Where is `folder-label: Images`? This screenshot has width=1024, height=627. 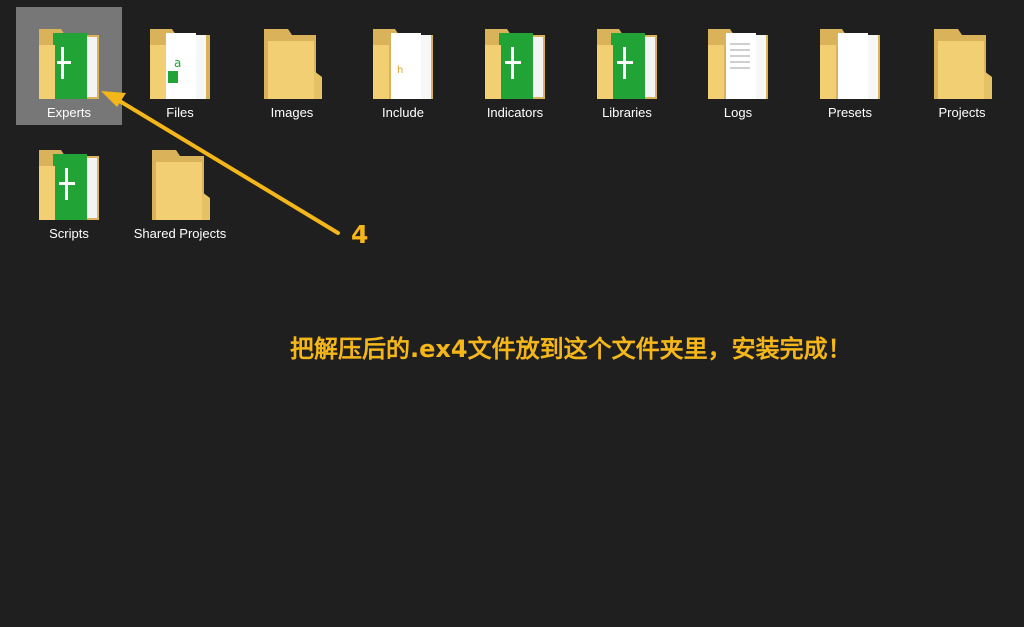 folder-label: Images is located at coordinates (292, 112).